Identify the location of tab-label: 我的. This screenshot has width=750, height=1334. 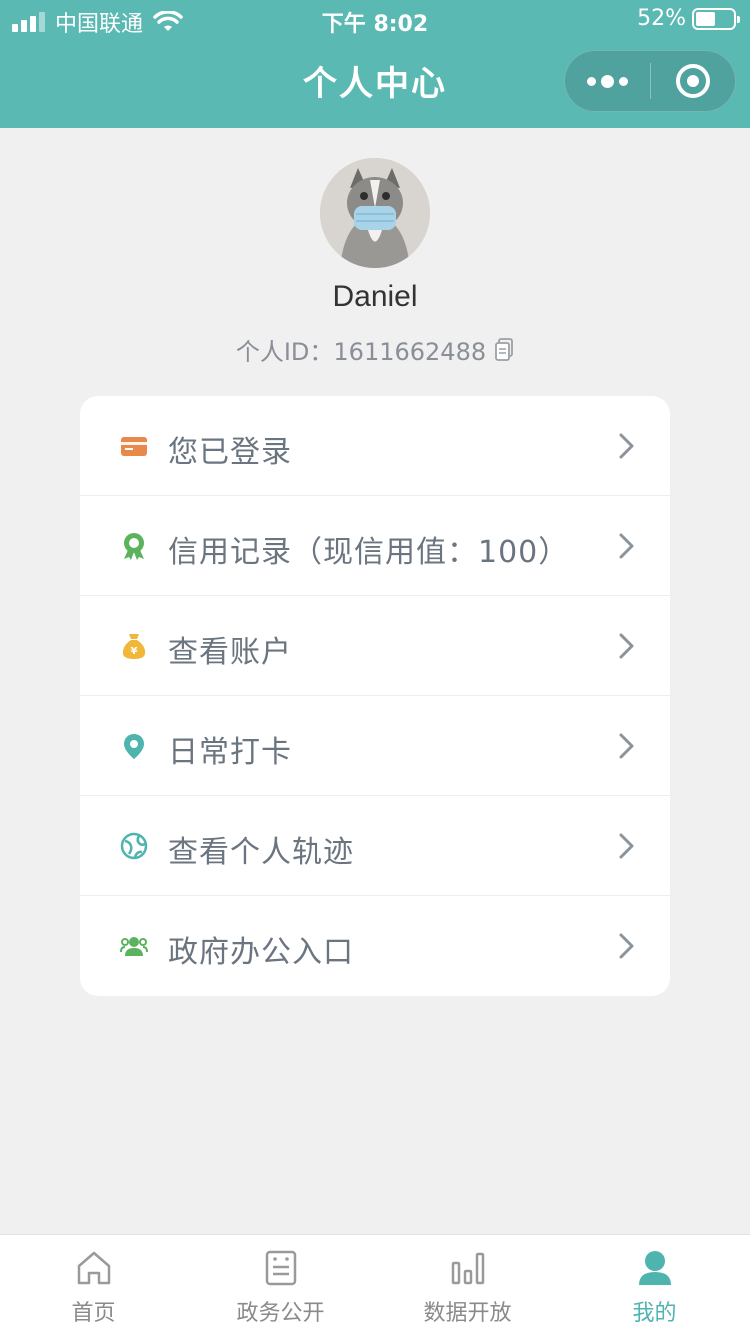
(654, 1313).